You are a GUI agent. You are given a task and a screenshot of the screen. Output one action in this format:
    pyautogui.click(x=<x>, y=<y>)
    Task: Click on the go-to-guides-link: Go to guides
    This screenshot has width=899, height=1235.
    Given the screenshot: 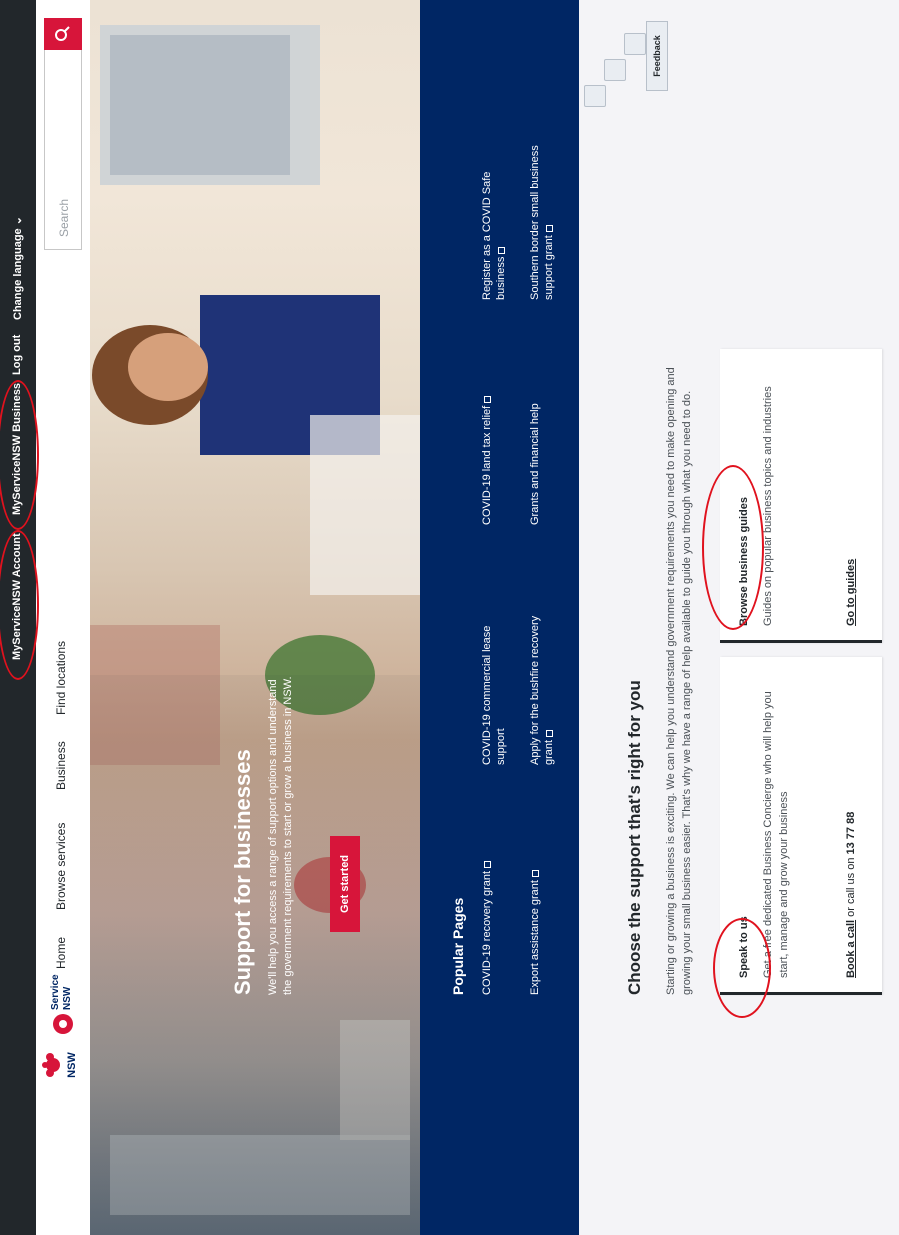 What is the action you would take?
    pyautogui.click(x=851, y=592)
    